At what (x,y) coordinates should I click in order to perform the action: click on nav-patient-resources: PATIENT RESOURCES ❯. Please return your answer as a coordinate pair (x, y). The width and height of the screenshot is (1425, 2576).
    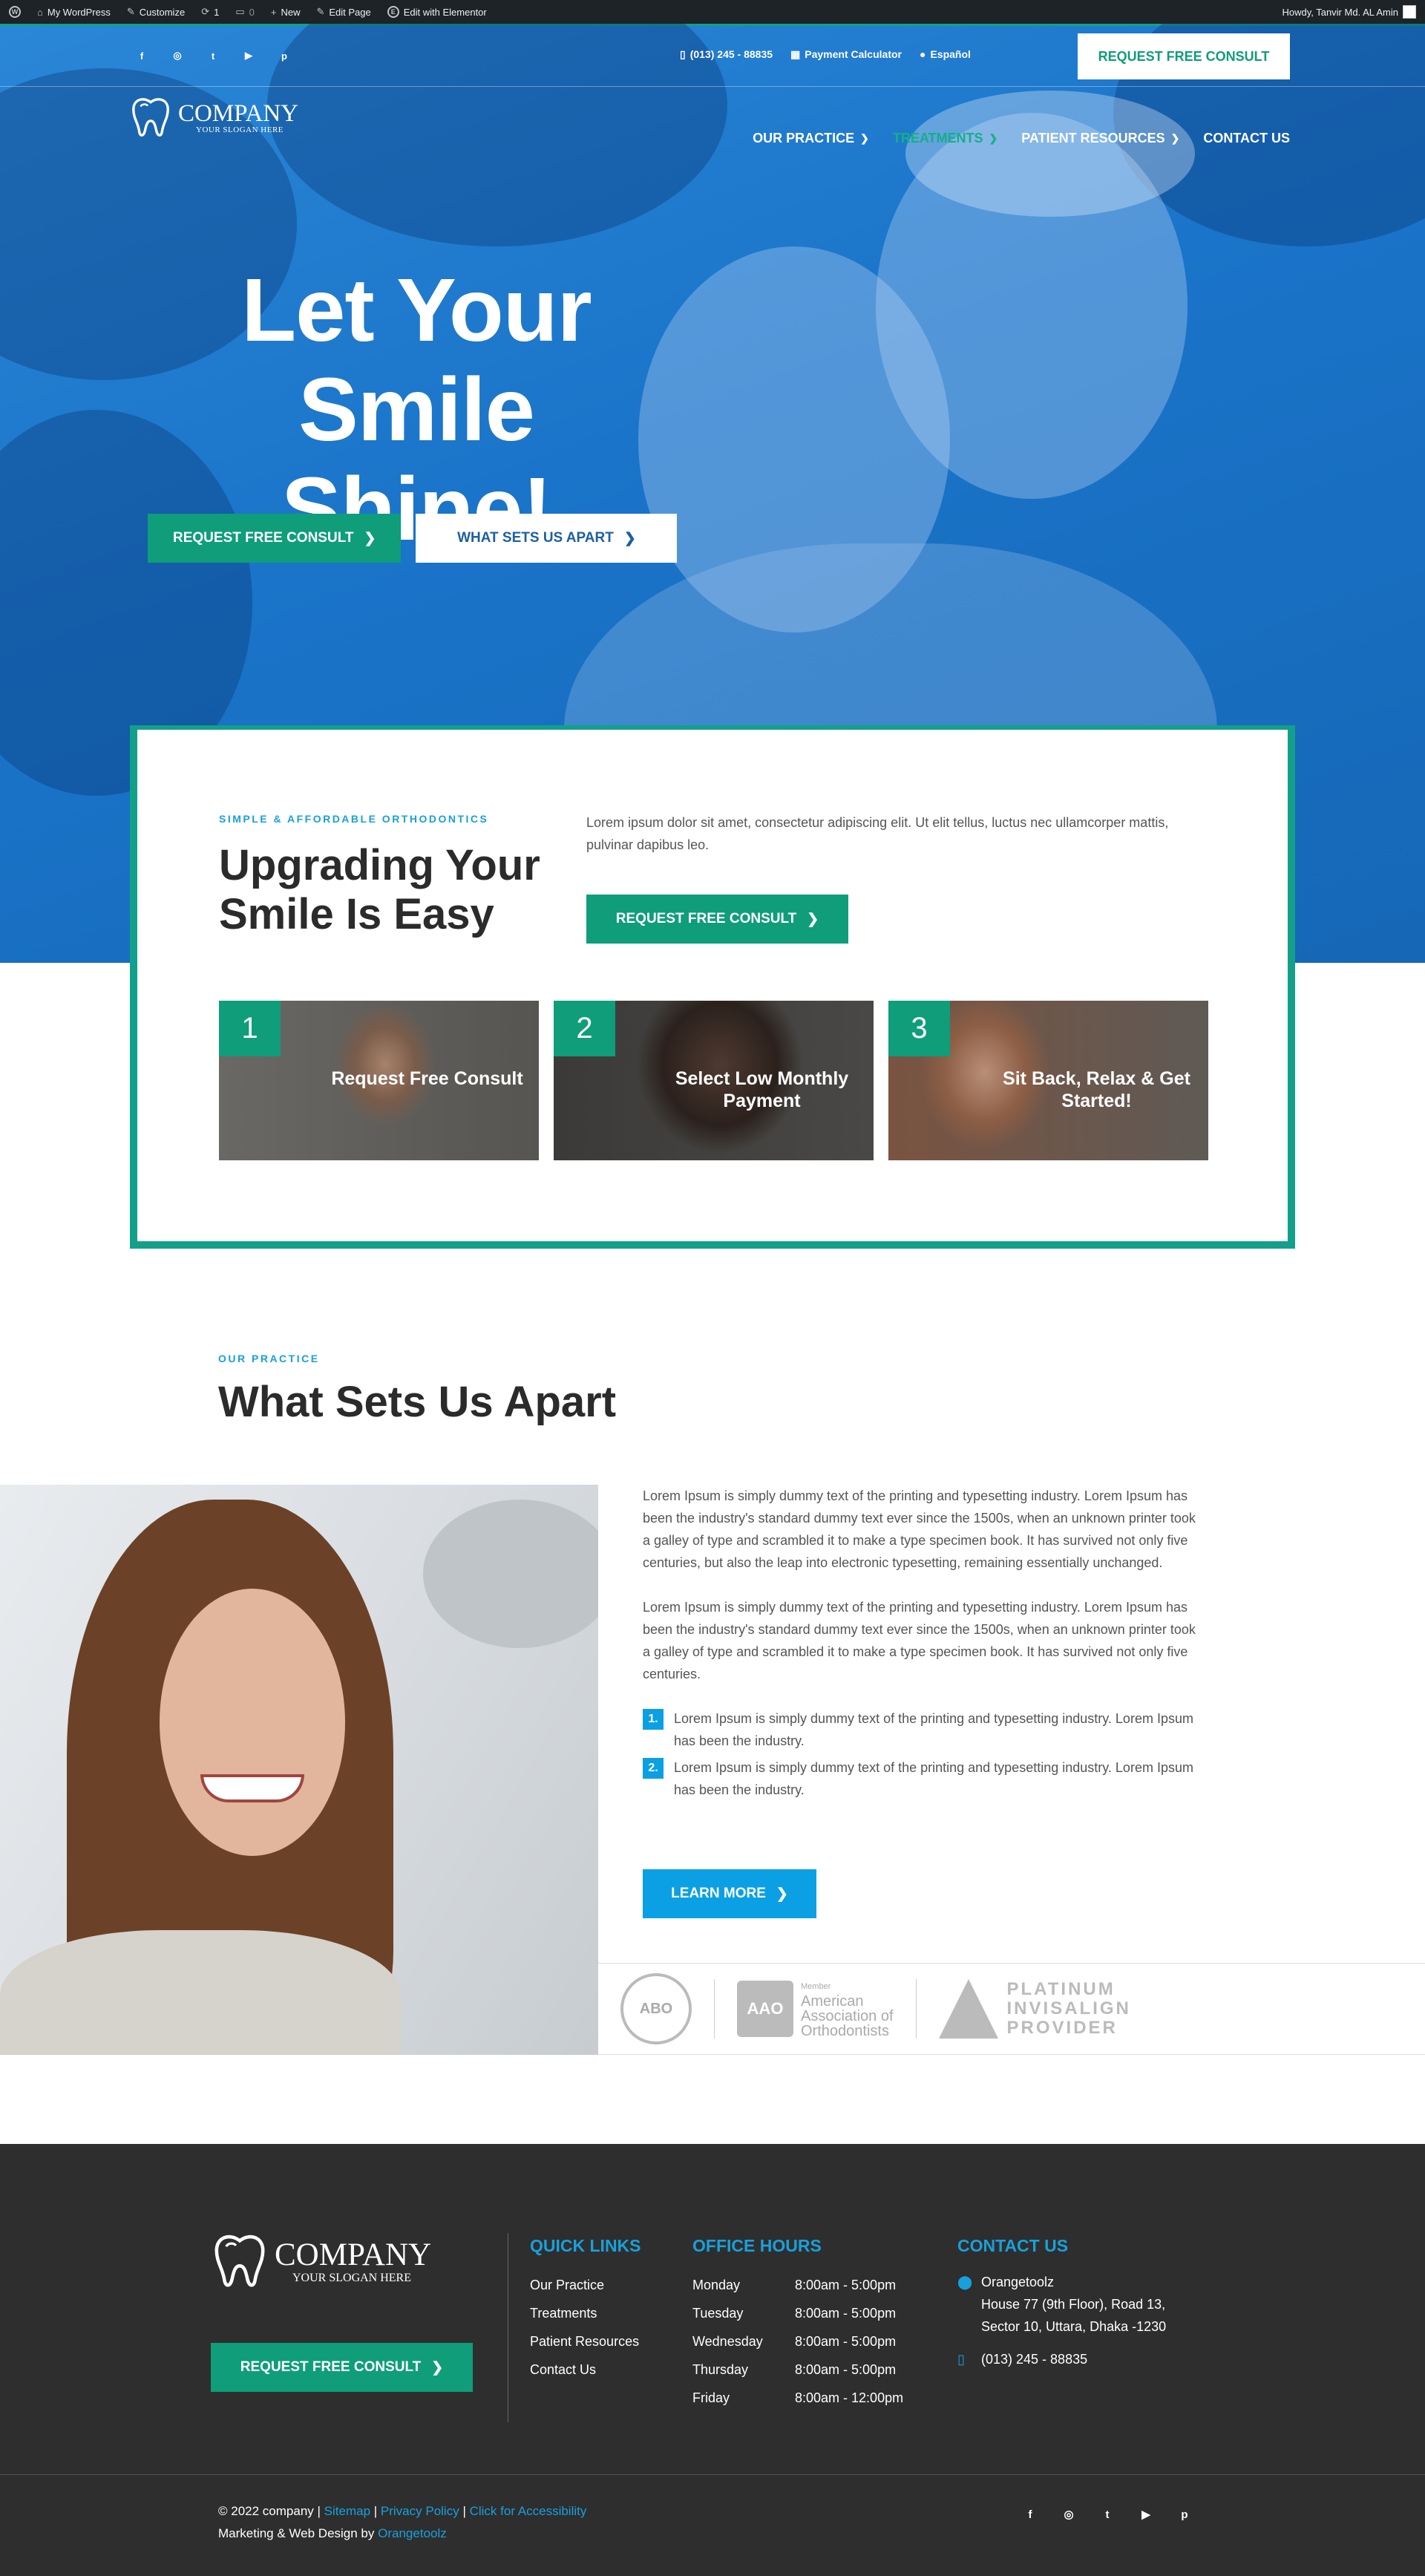
    Looking at the image, I should click on (1100, 138).